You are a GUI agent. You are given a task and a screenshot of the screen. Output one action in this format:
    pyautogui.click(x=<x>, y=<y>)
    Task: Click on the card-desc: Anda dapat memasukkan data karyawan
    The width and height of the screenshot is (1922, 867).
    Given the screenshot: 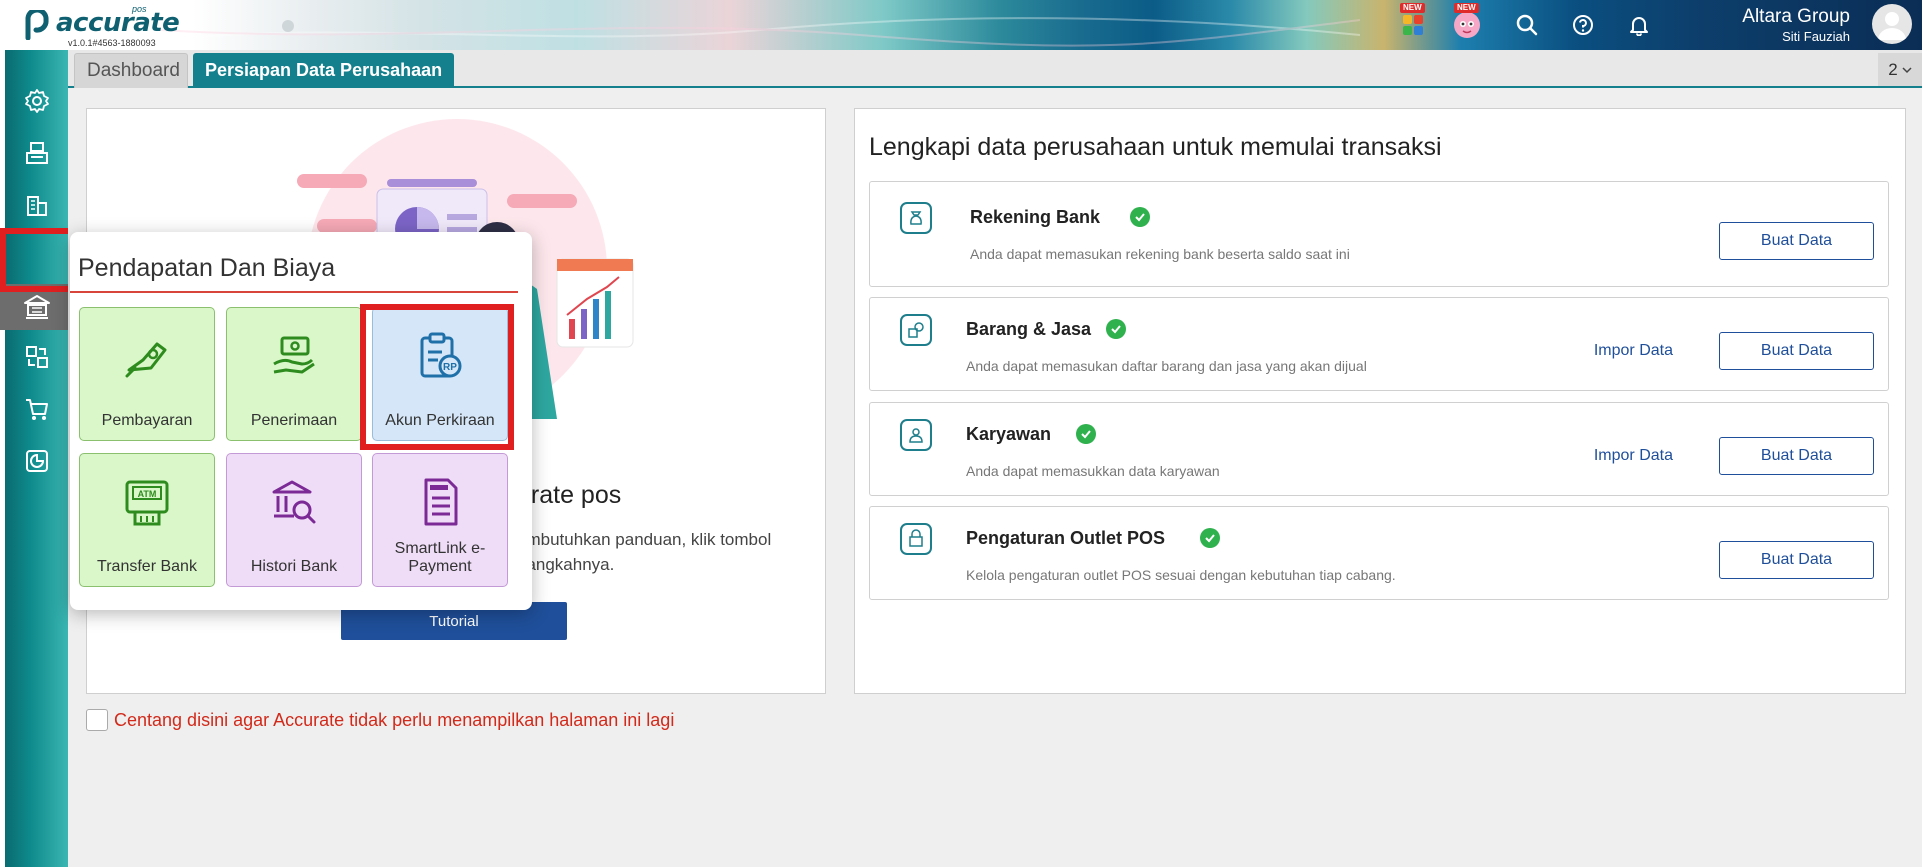 What is the action you would take?
    pyautogui.click(x=1093, y=471)
    